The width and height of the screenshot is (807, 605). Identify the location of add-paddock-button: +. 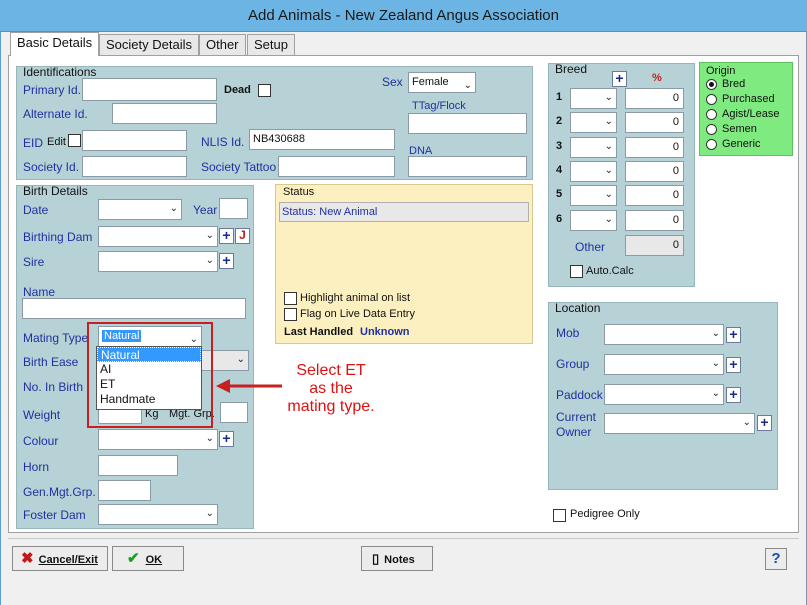
(733, 395).